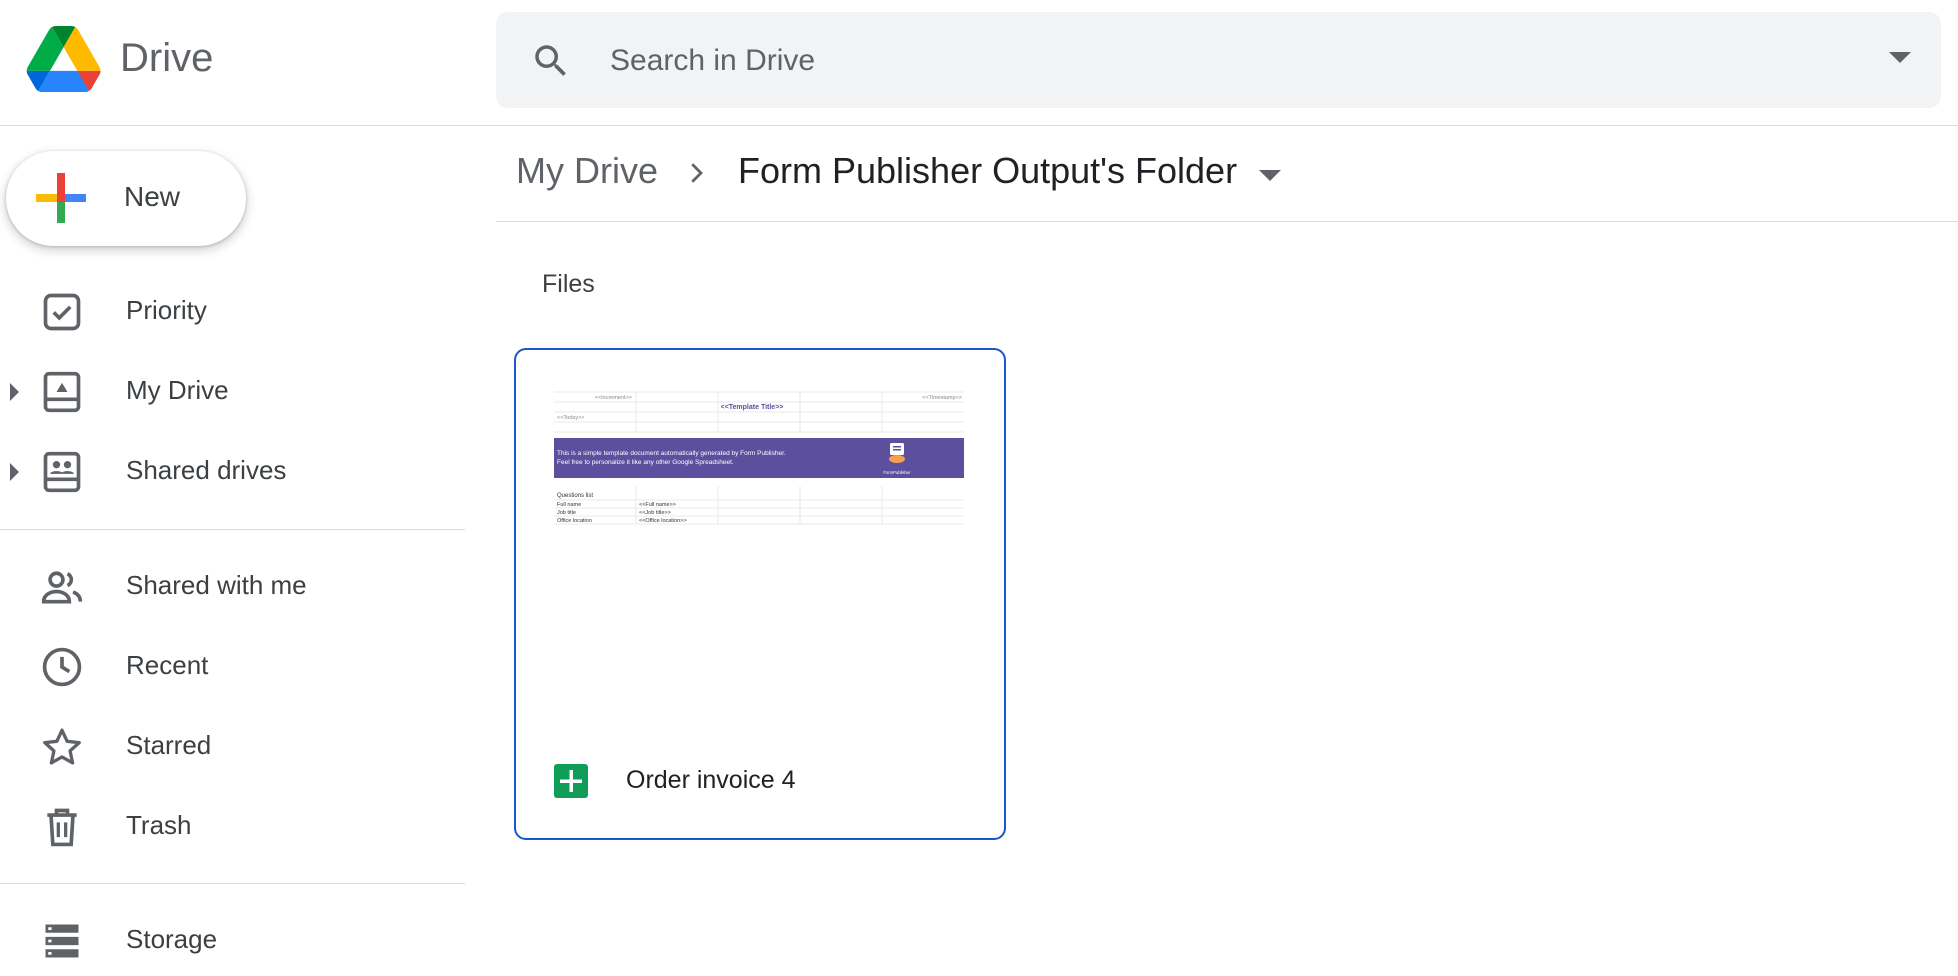 The width and height of the screenshot is (1958, 976). I want to click on file-card-footer: Order invoice 4, so click(760, 788).